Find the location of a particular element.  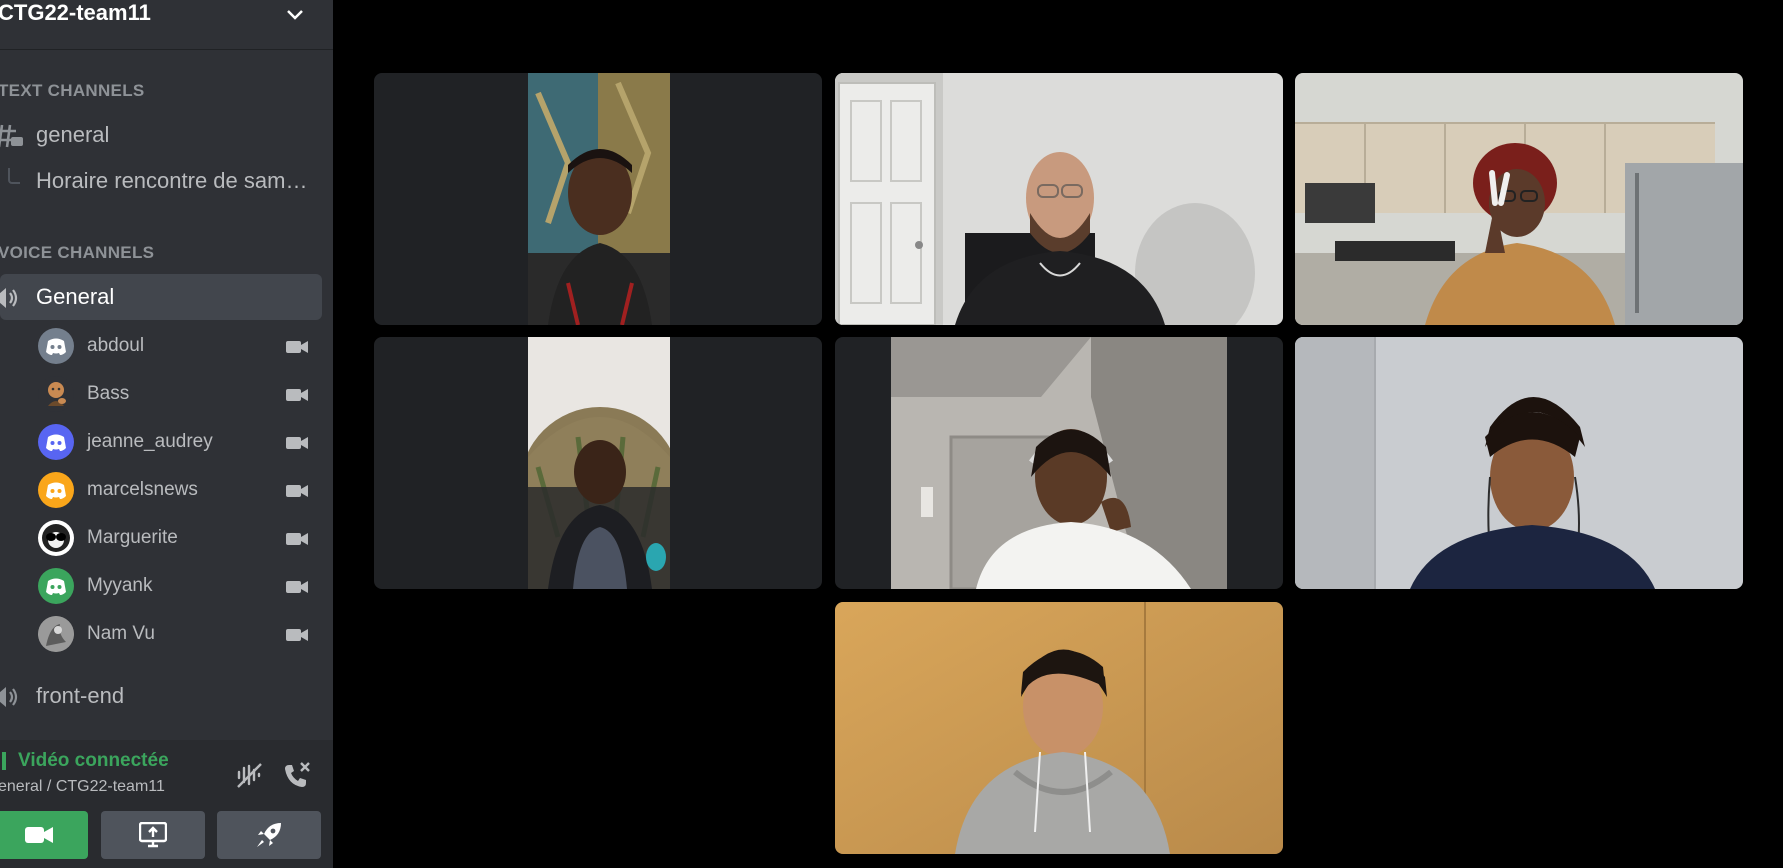

video-tile-myyank is located at coordinates (1519, 463).